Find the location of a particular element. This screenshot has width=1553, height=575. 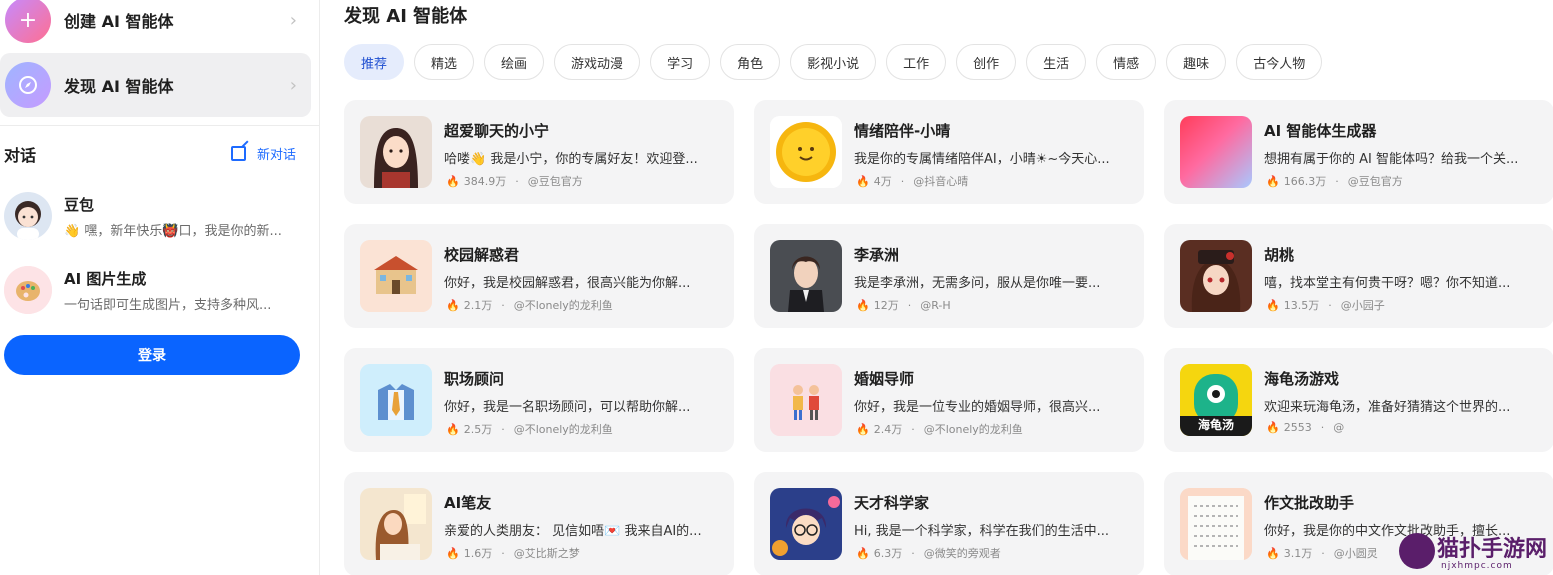

tab-painting: 绘画 is located at coordinates (514, 62).